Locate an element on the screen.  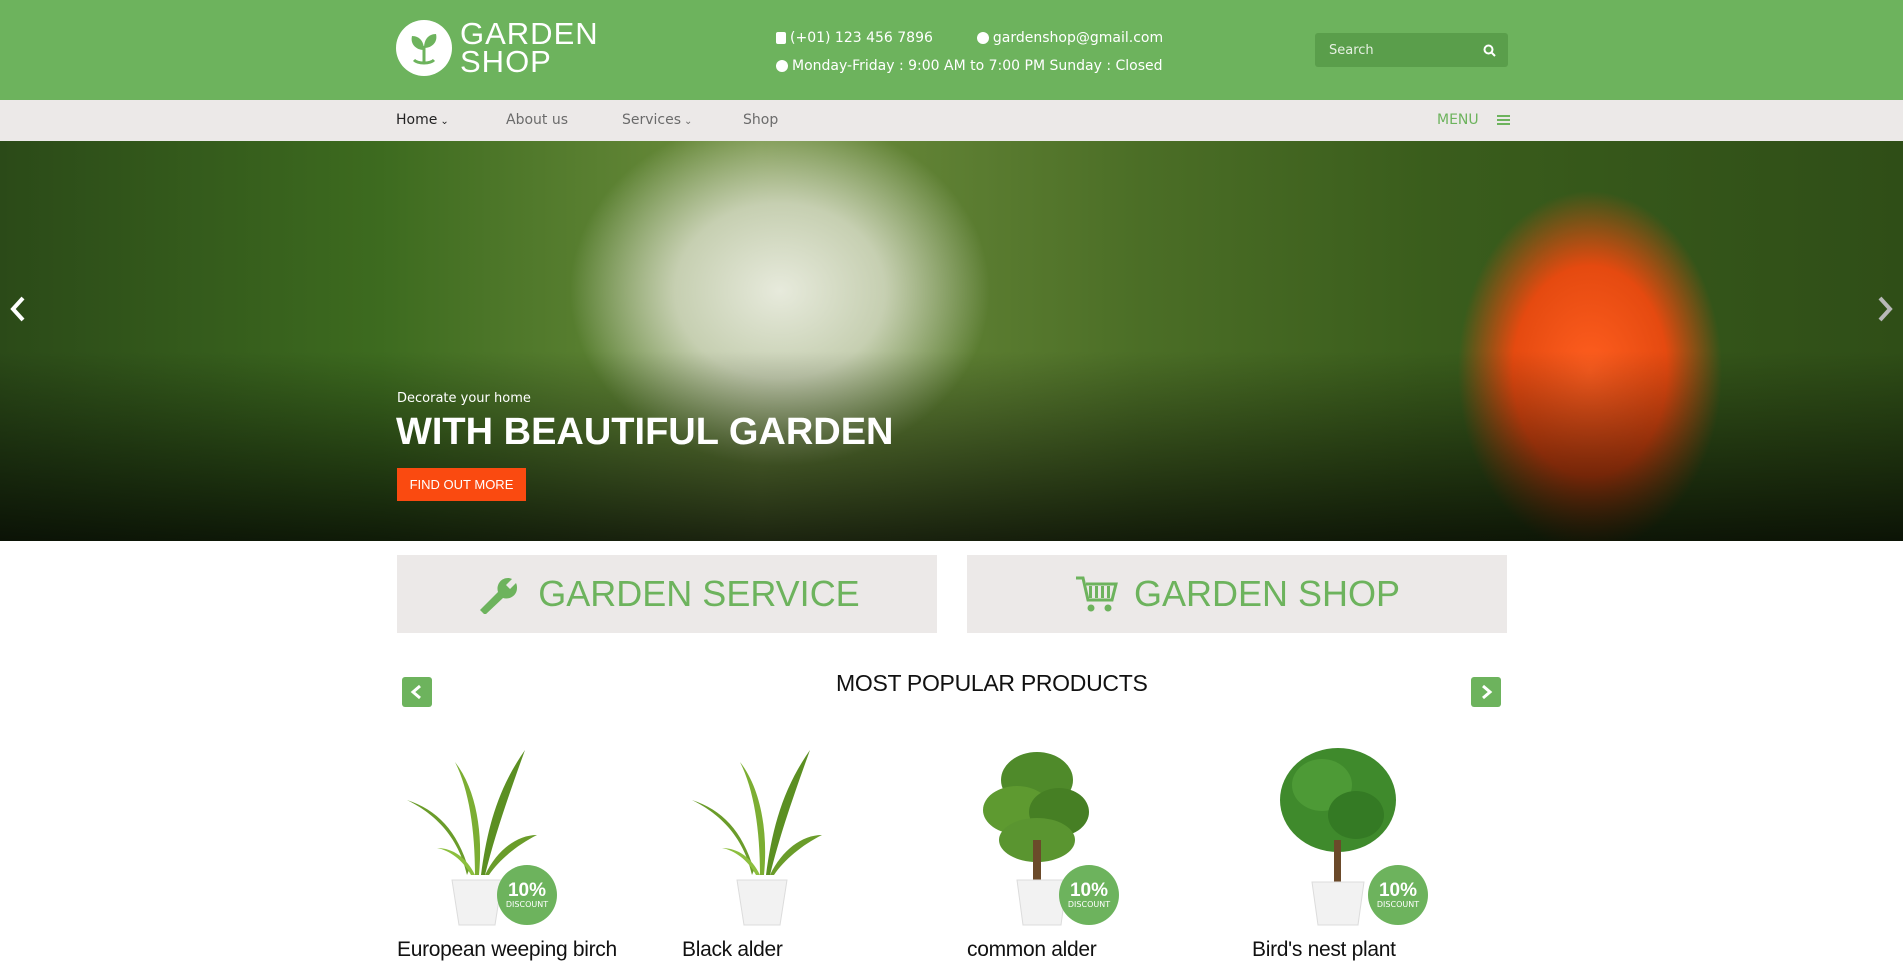
product-name: common alder is located at coordinates (1032, 950).